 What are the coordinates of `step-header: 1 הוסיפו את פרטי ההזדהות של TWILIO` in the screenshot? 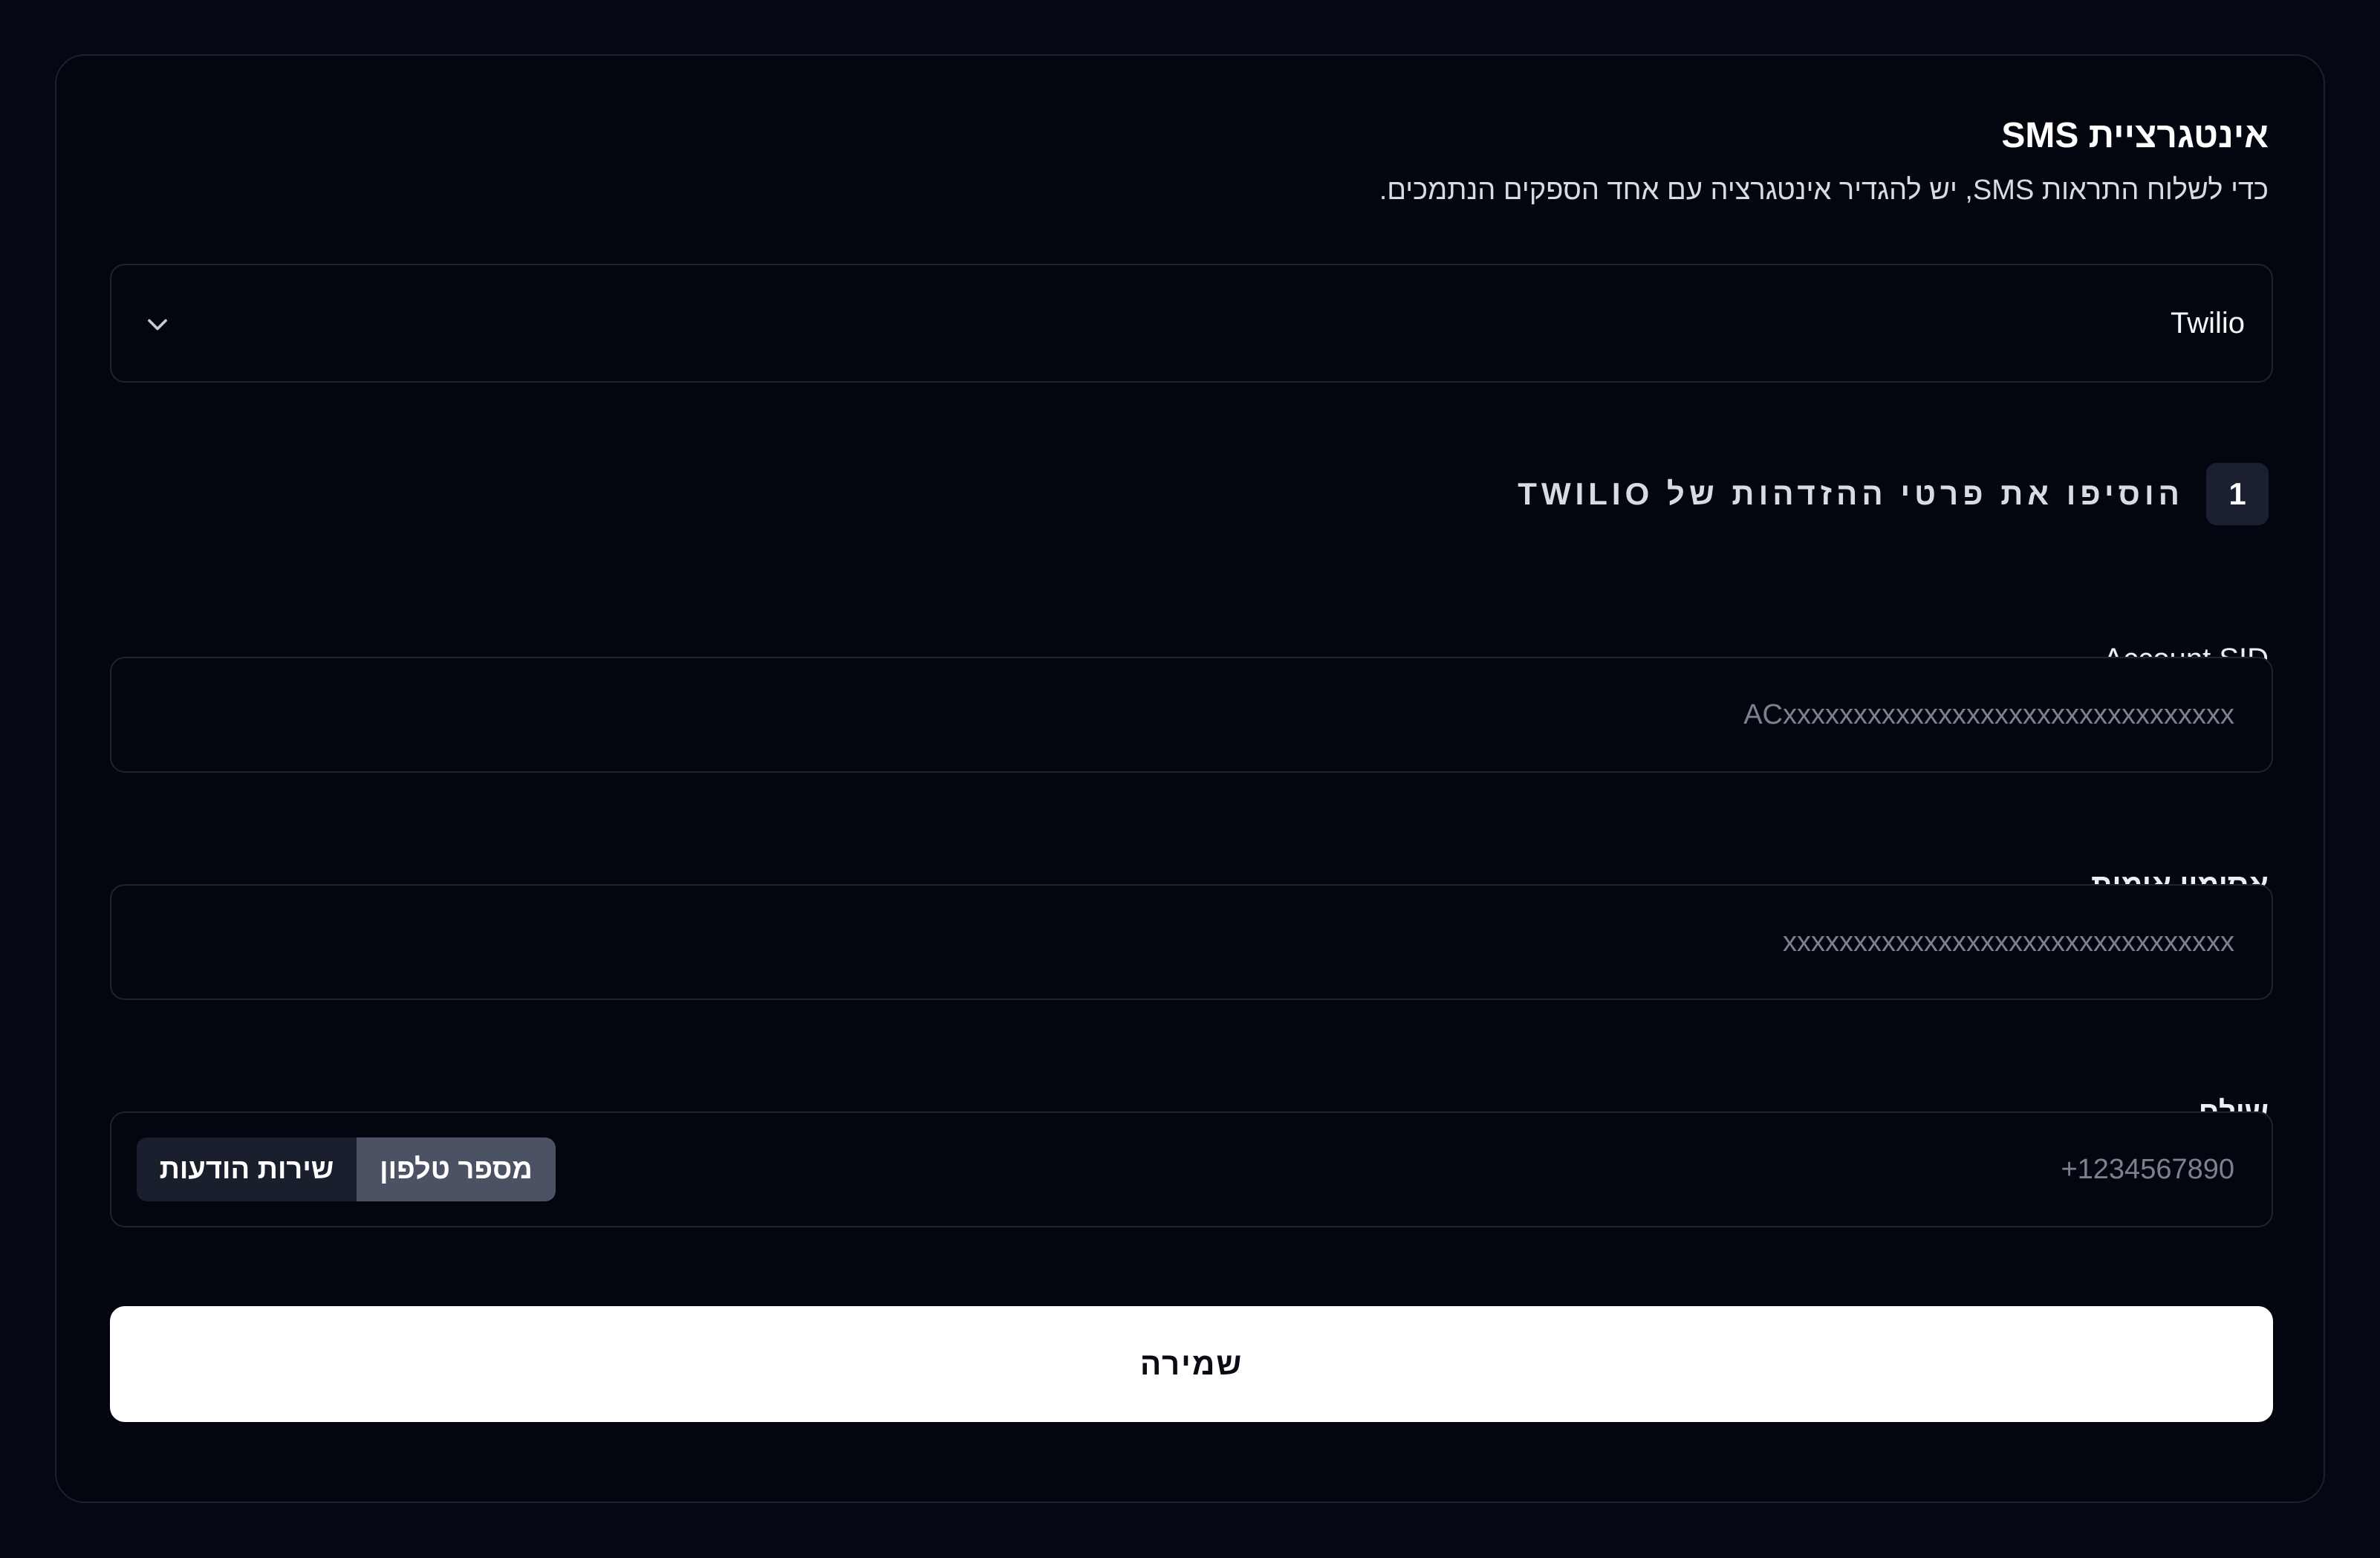 It's located at (1894, 494).